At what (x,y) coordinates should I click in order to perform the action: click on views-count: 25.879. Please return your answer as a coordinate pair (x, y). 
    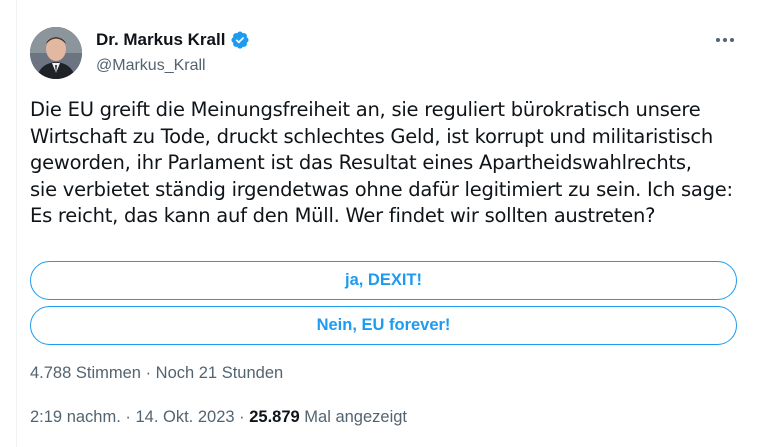
    Looking at the image, I should click on (274, 417).